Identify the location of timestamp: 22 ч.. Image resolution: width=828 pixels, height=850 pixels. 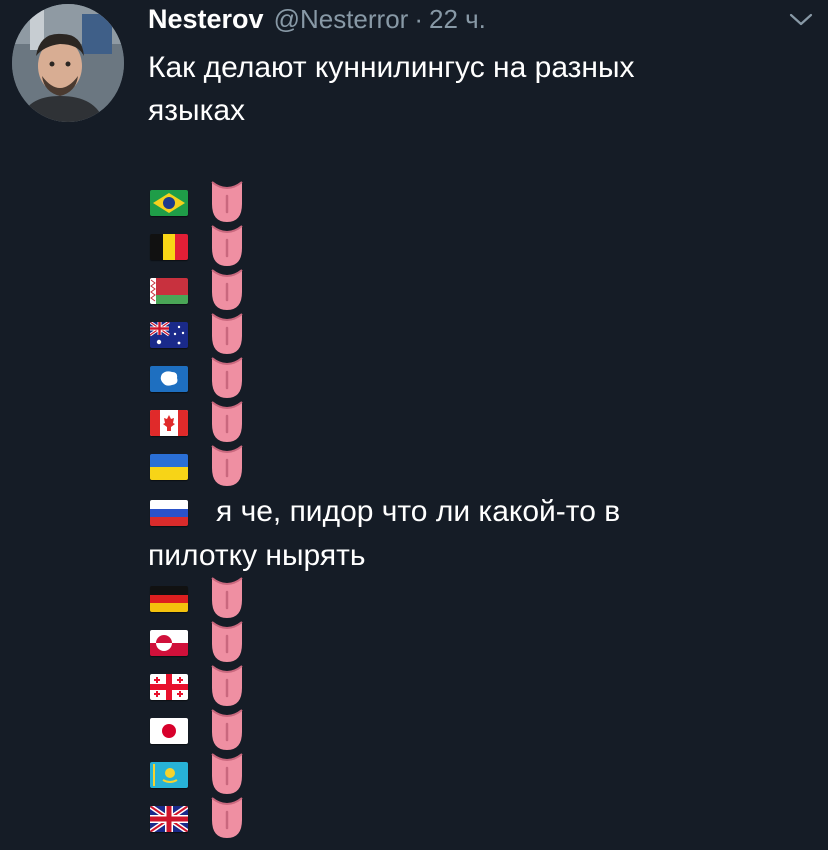
(457, 19).